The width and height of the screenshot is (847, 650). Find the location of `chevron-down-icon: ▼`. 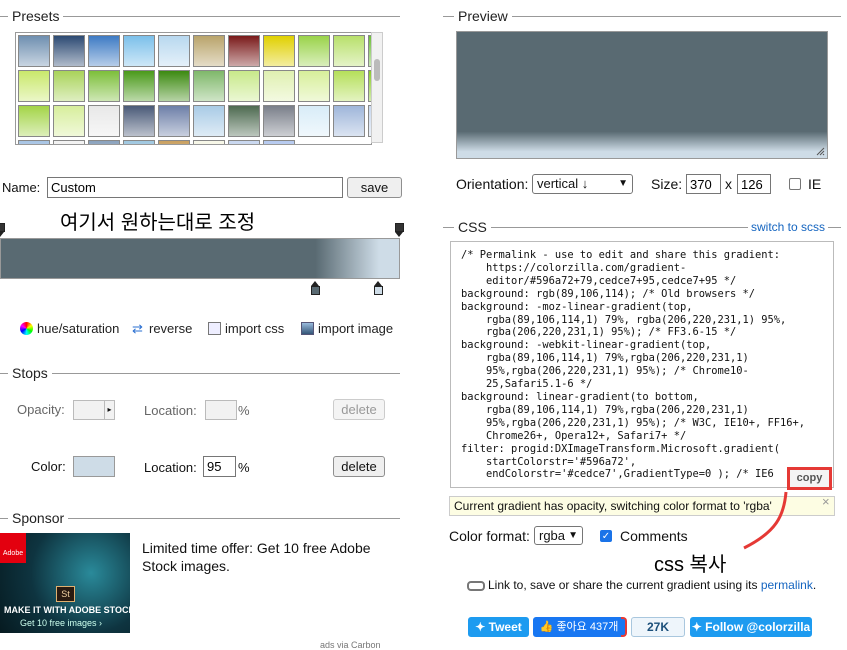

chevron-down-icon: ▼ is located at coordinates (573, 535).